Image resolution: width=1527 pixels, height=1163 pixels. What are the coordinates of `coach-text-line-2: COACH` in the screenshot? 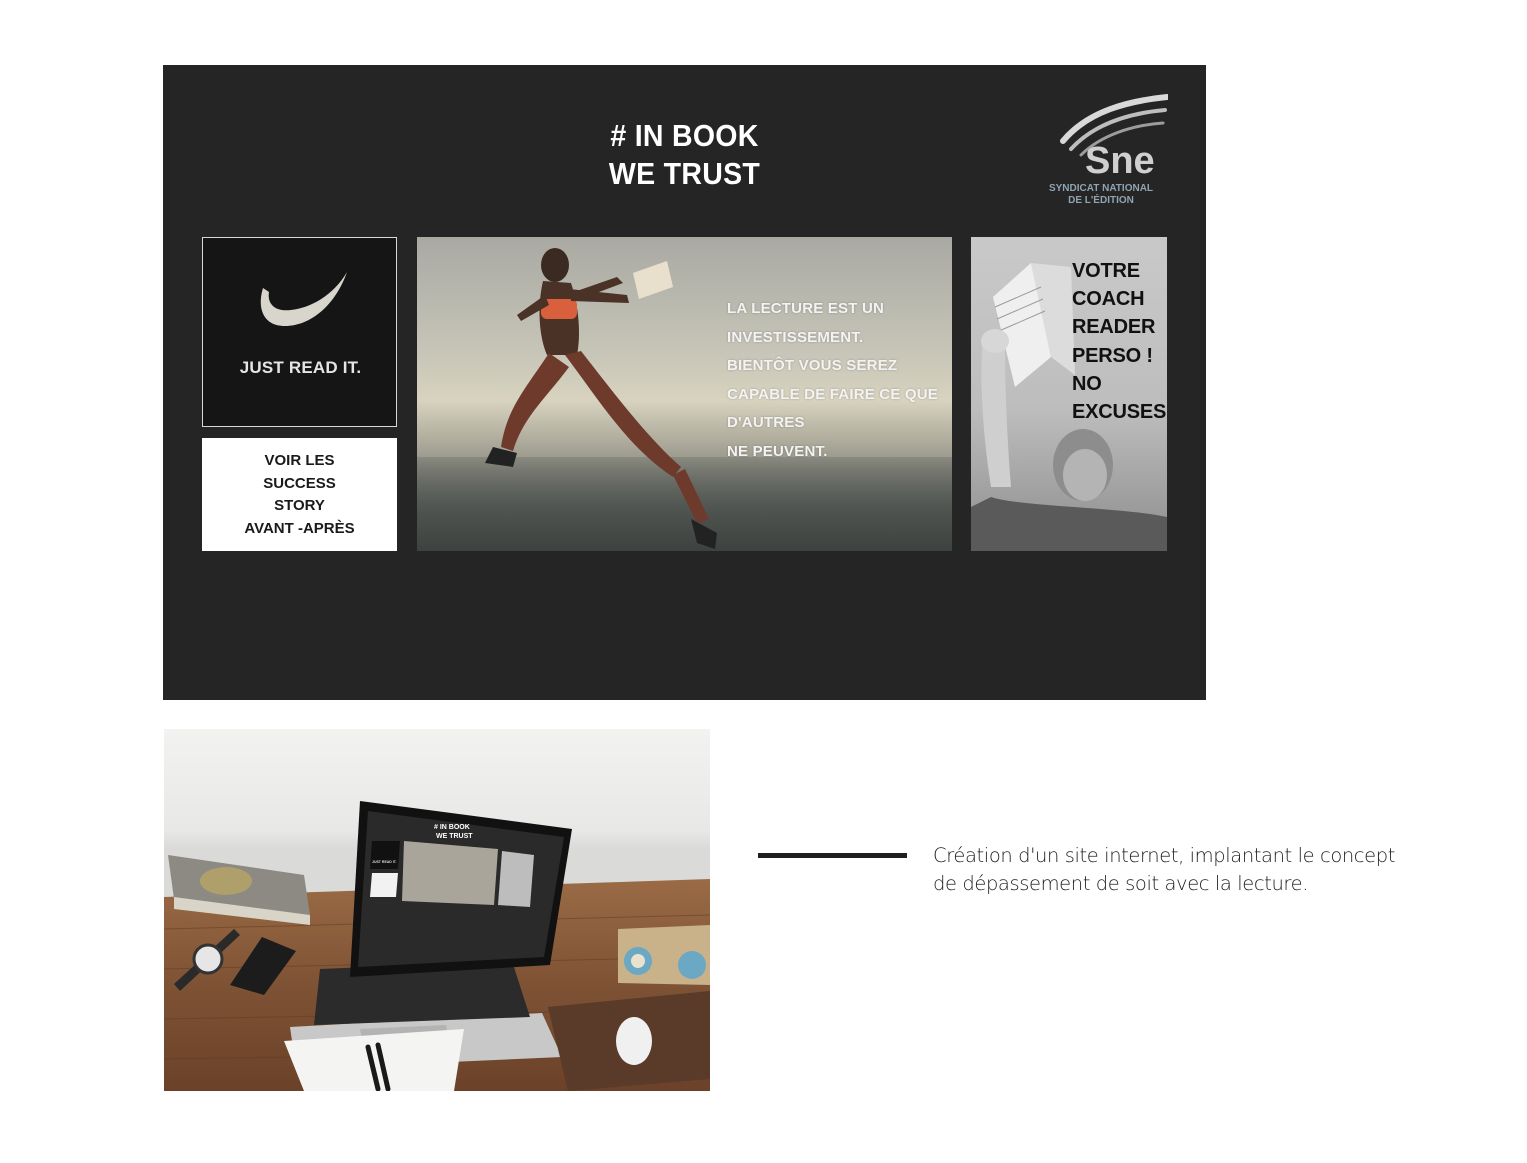 It's located at (1108, 299).